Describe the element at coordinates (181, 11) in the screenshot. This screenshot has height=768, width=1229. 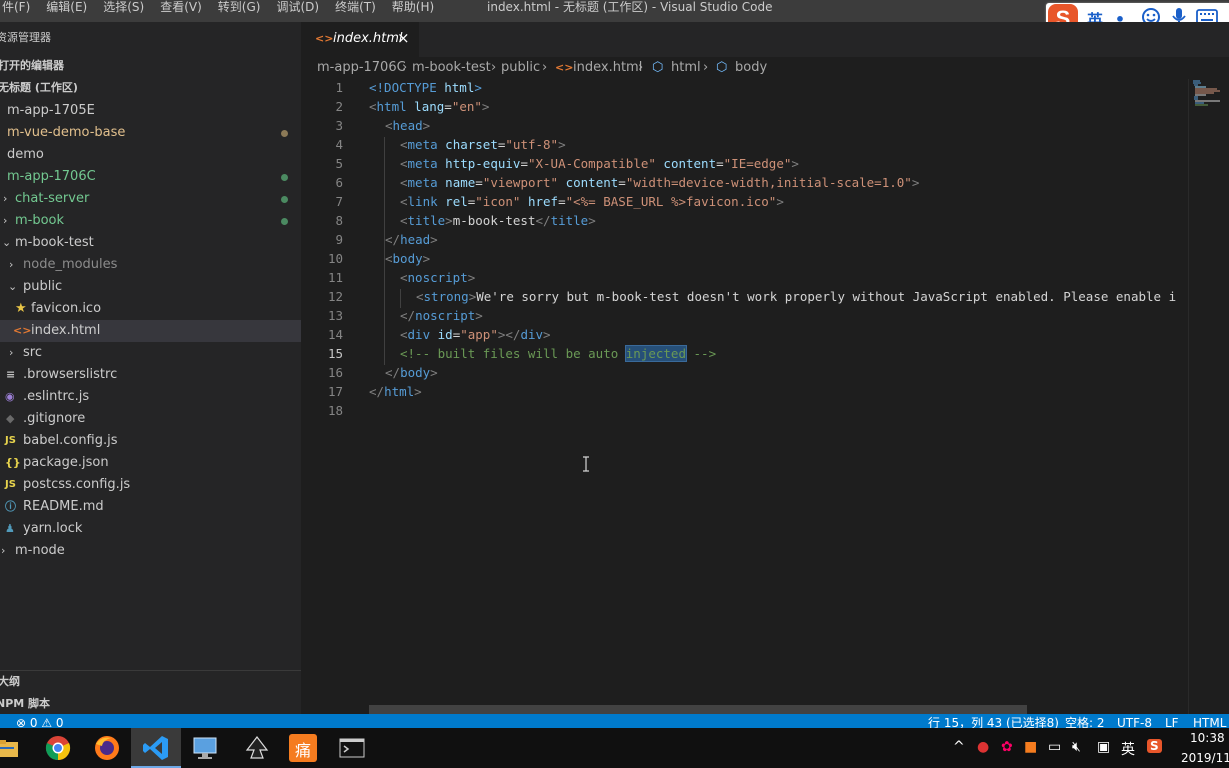
I see `menu-view: 查看(V)` at that location.